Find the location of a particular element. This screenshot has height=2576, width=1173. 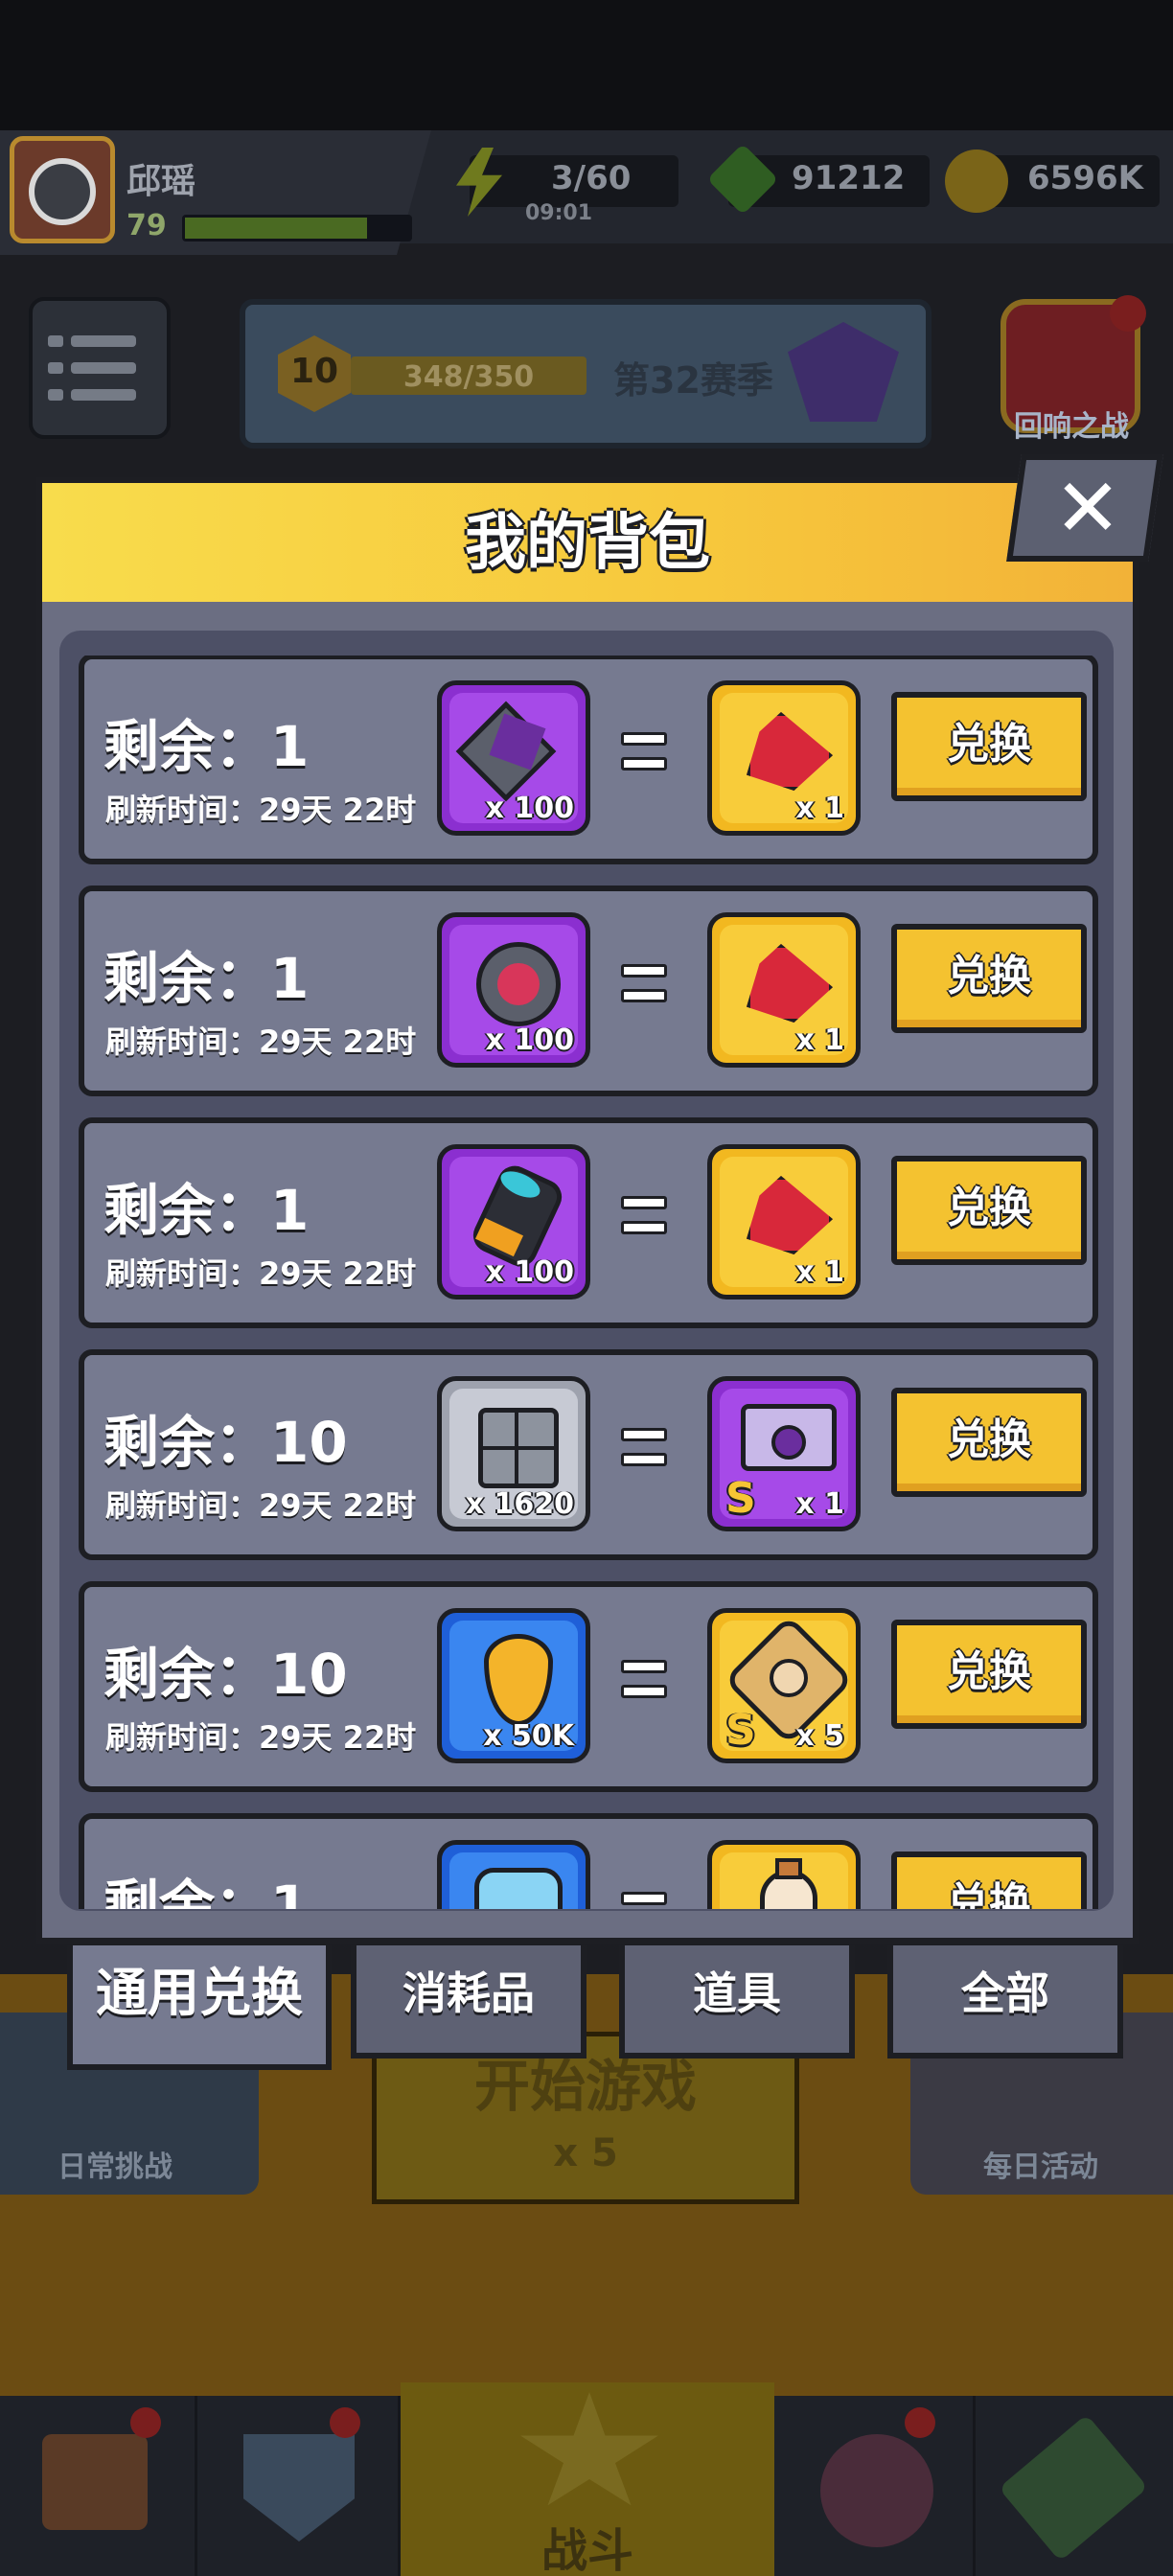

season-name: 第32赛季 is located at coordinates (693, 380).